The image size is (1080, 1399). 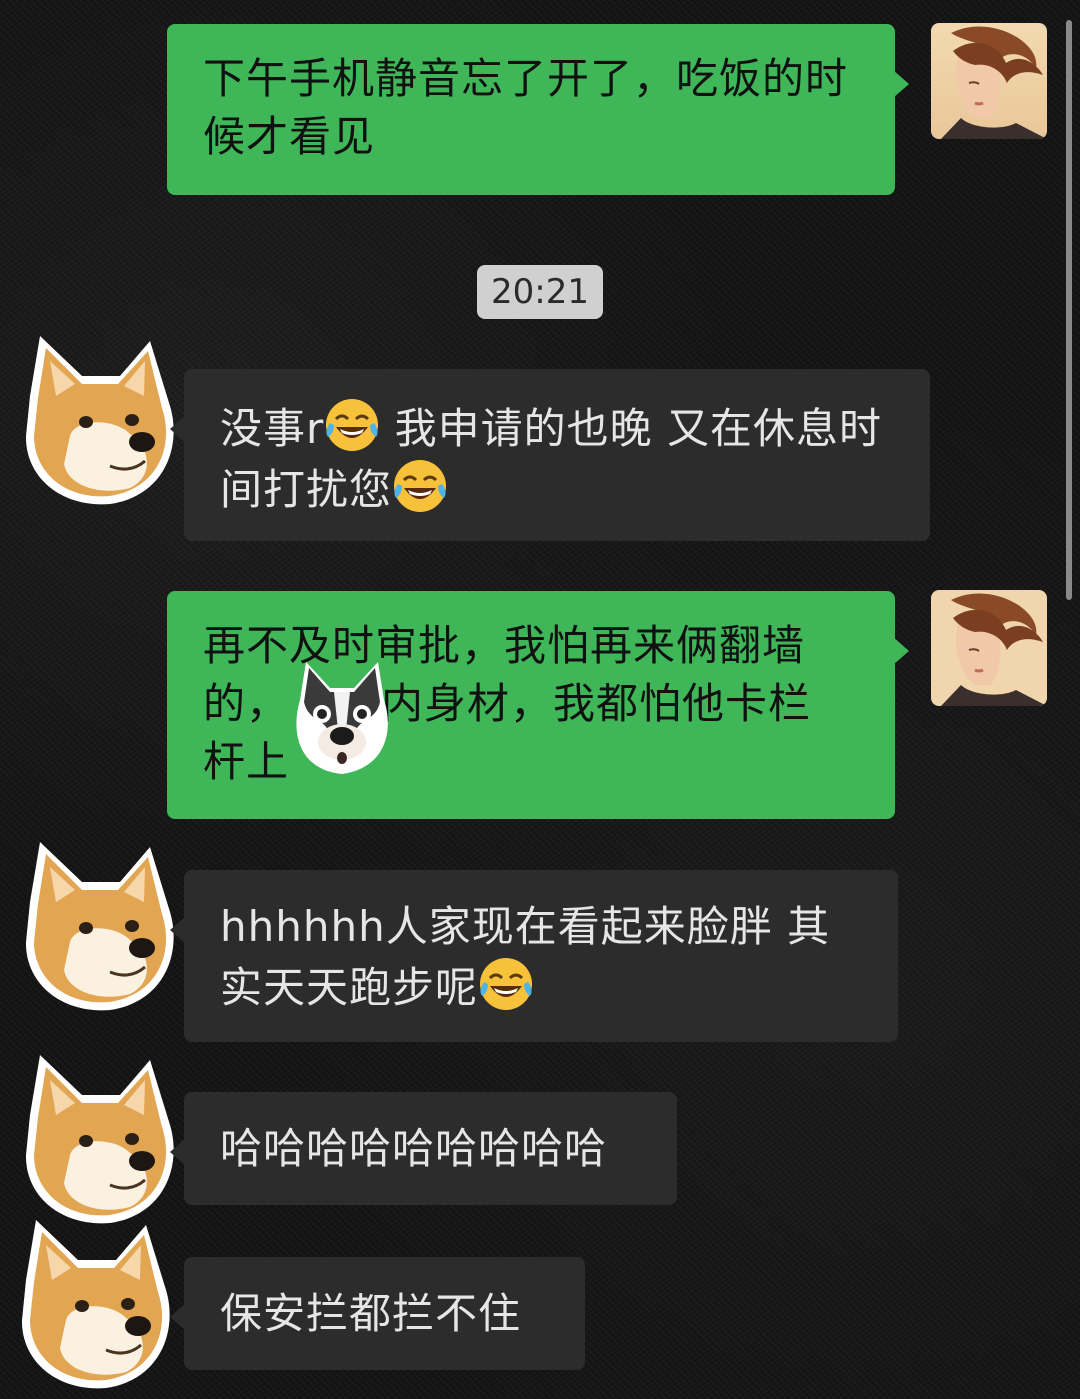 What do you see at coordinates (371, 1313) in the screenshot?
I see `message-text: 保安拦都拦不住` at bounding box center [371, 1313].